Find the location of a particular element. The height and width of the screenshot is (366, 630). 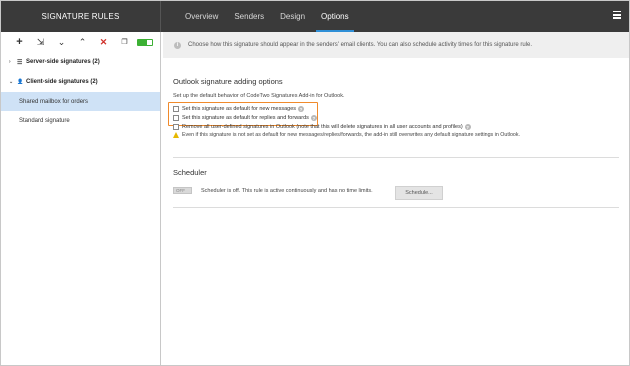

info-icon: i is located at coordinates (177, 45).